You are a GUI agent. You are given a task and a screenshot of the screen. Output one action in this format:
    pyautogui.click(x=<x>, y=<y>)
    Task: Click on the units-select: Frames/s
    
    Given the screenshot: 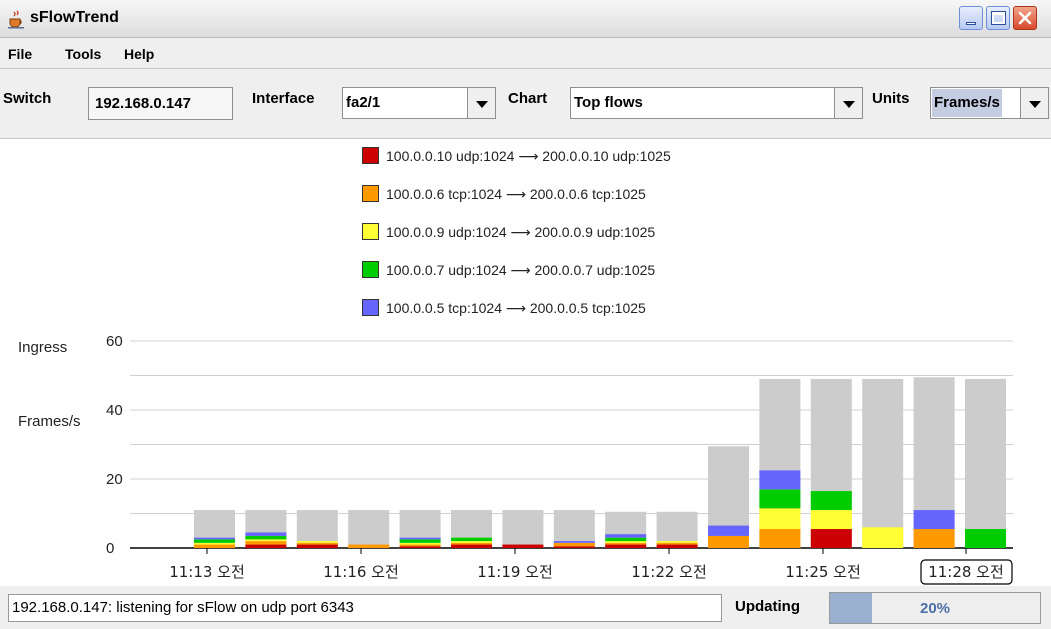 What is the action you would take?
    pyautogui.click(x=989, y=103)
    